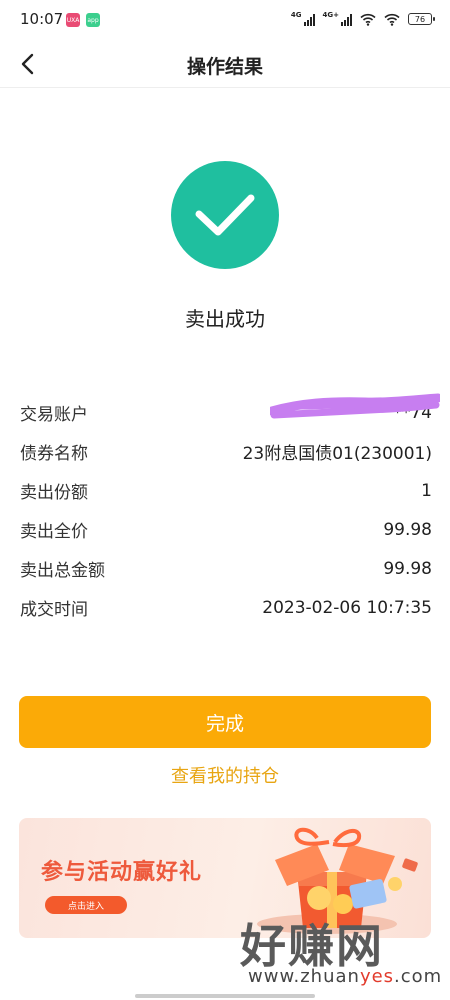 The width and height of the screenshot is (450, 1000). I want to click on detail-label: 交易账户, so click(54, 415).